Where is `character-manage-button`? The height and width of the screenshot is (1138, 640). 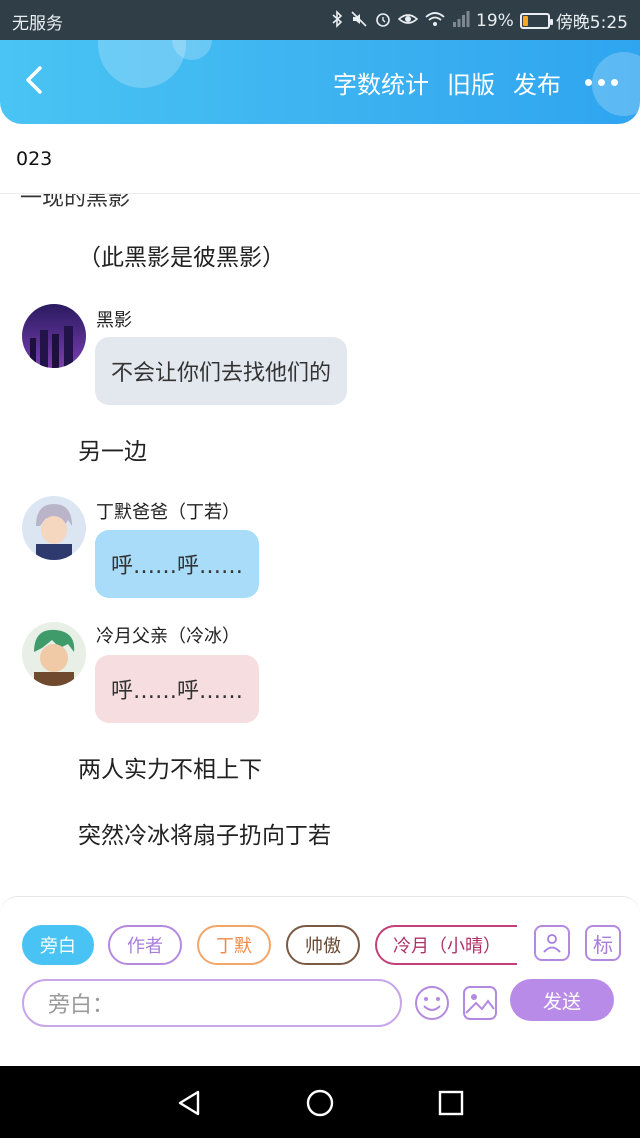
character-manage-button is located at coordinates (552, 943).